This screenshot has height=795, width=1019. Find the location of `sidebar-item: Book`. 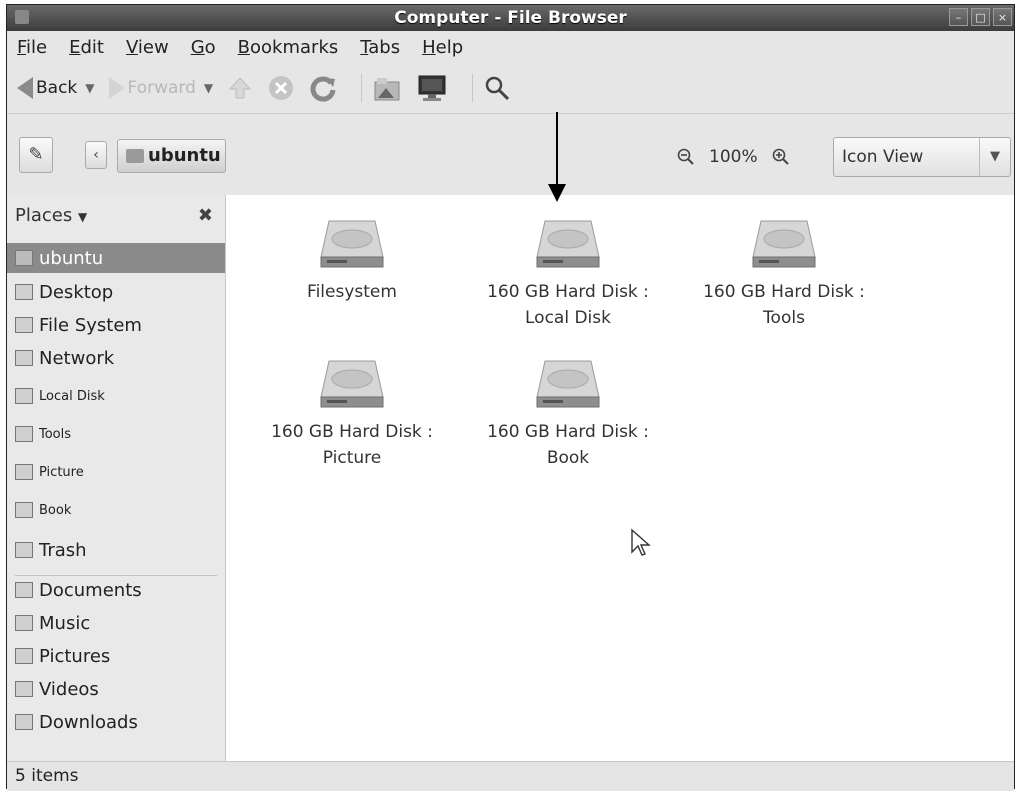

sidebar-item: Book is located at coordinates (116, 510).